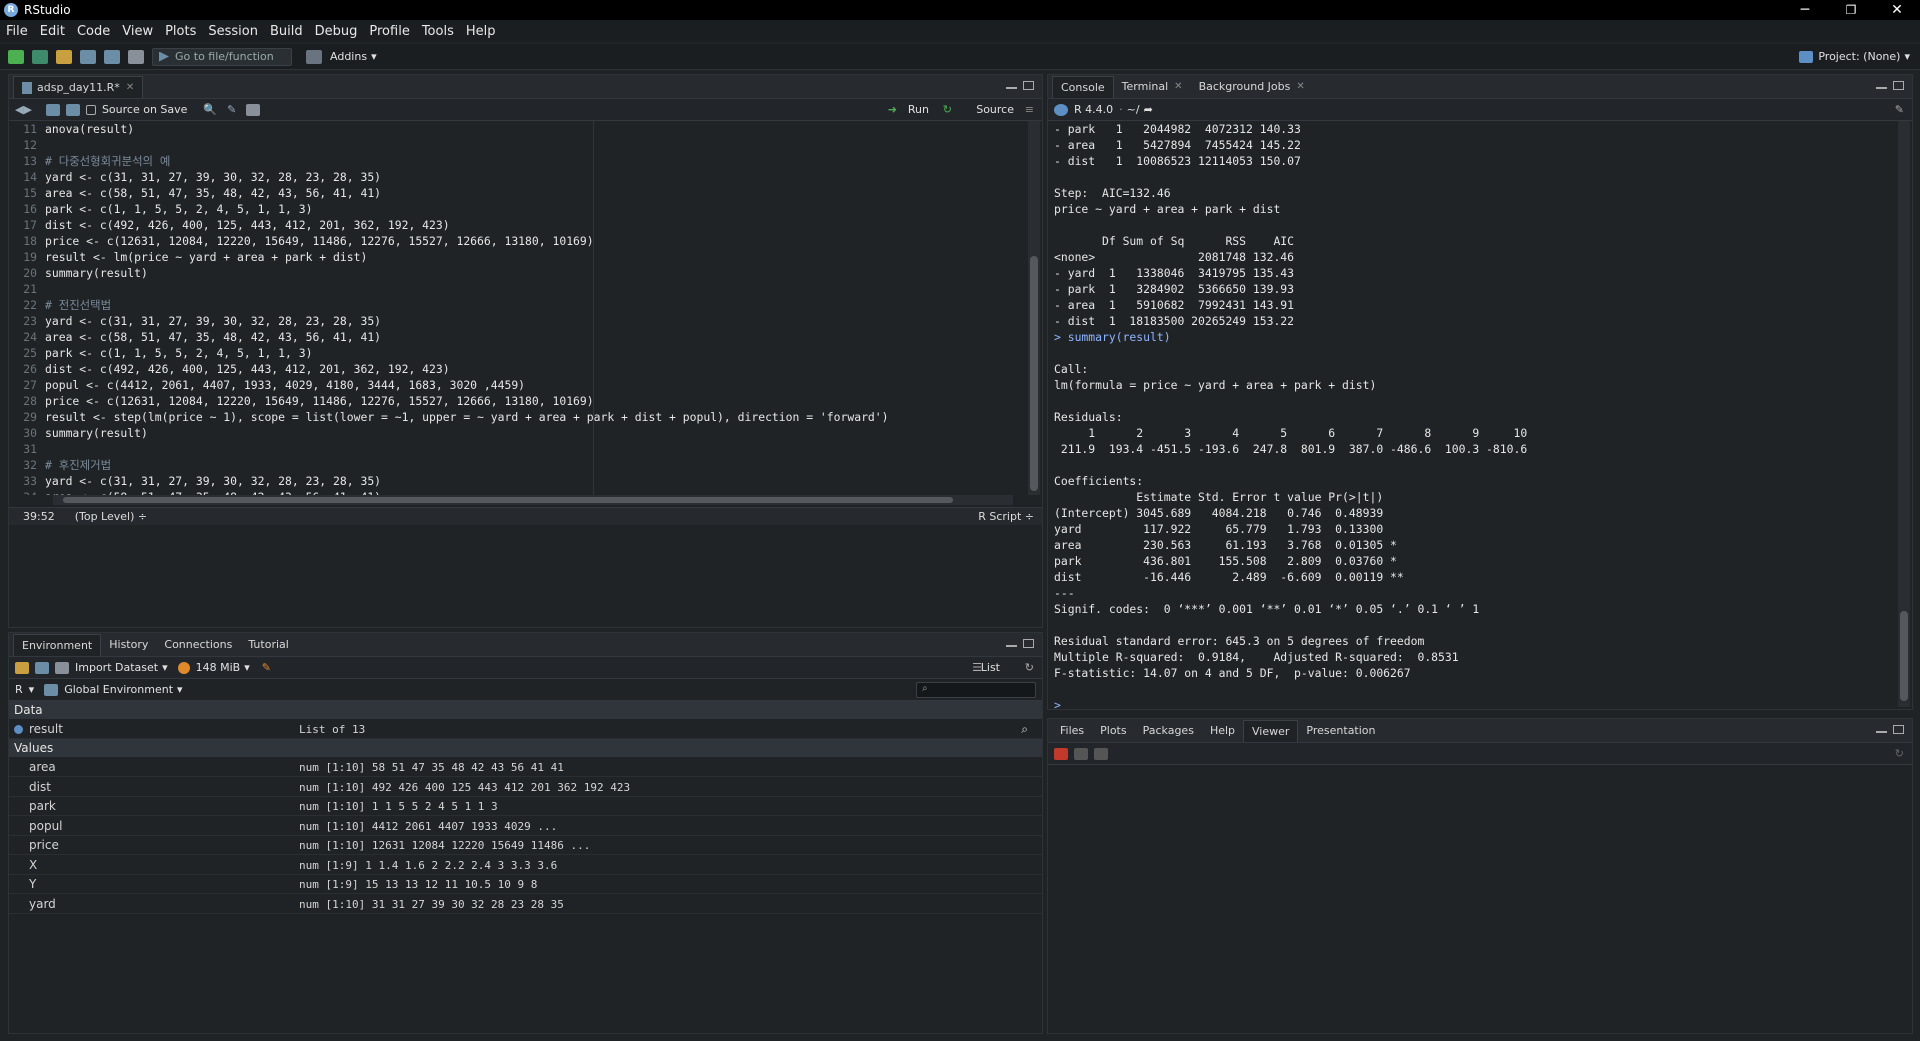 This screenshot has width=1920, height=1041. I want to click on tab-packages: Packages, so click(1168, 731).